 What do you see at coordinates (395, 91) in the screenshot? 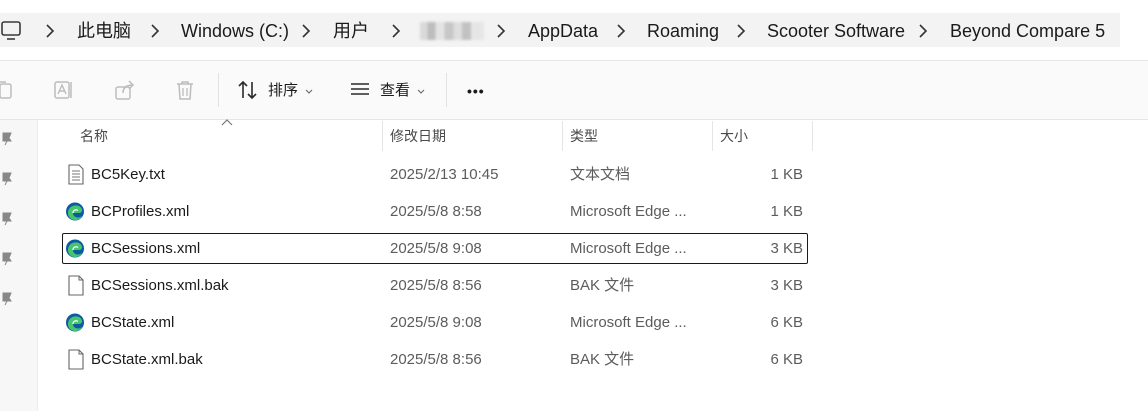
I see `view-button: 查看` at bounding box center [395, 91].